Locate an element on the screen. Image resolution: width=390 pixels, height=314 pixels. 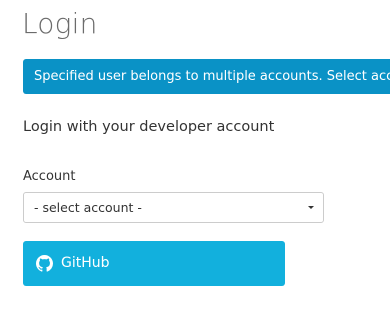
account-select: - select account - is located at coordinates (173, 207).